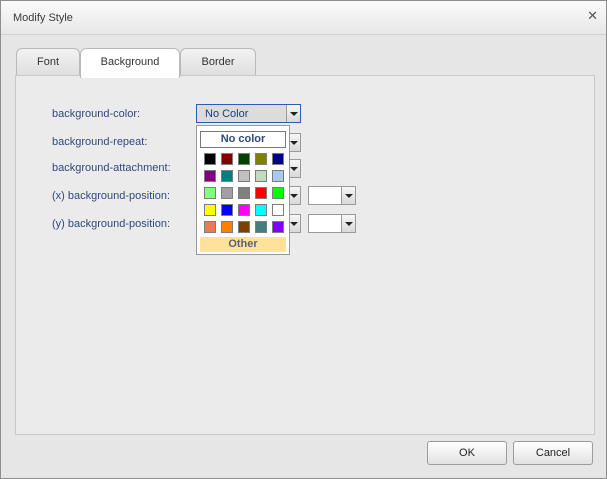 This screenshot has height=479, width=607. What do you see at coordinates (48, 62) in the screenshot?
I see `tab-font: Font` at bounding box center [48, 62].